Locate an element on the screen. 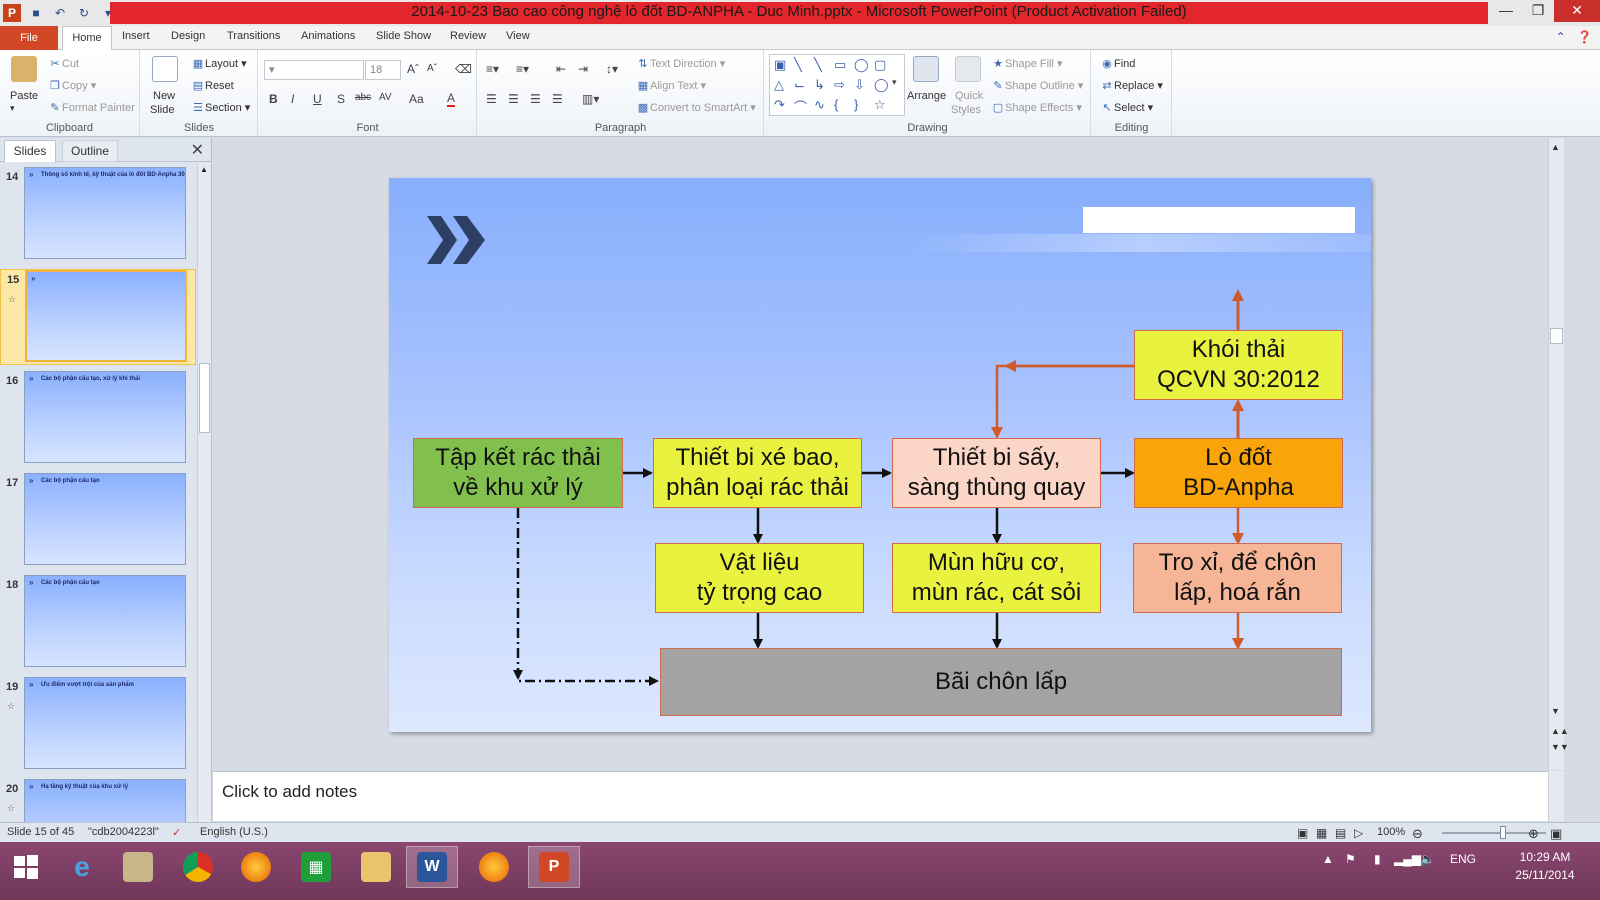 Image resolution: width=1600 pixels, height=900 pixels. copy-button: ❐ Copy ▾ is located at coordinates (72, 85).